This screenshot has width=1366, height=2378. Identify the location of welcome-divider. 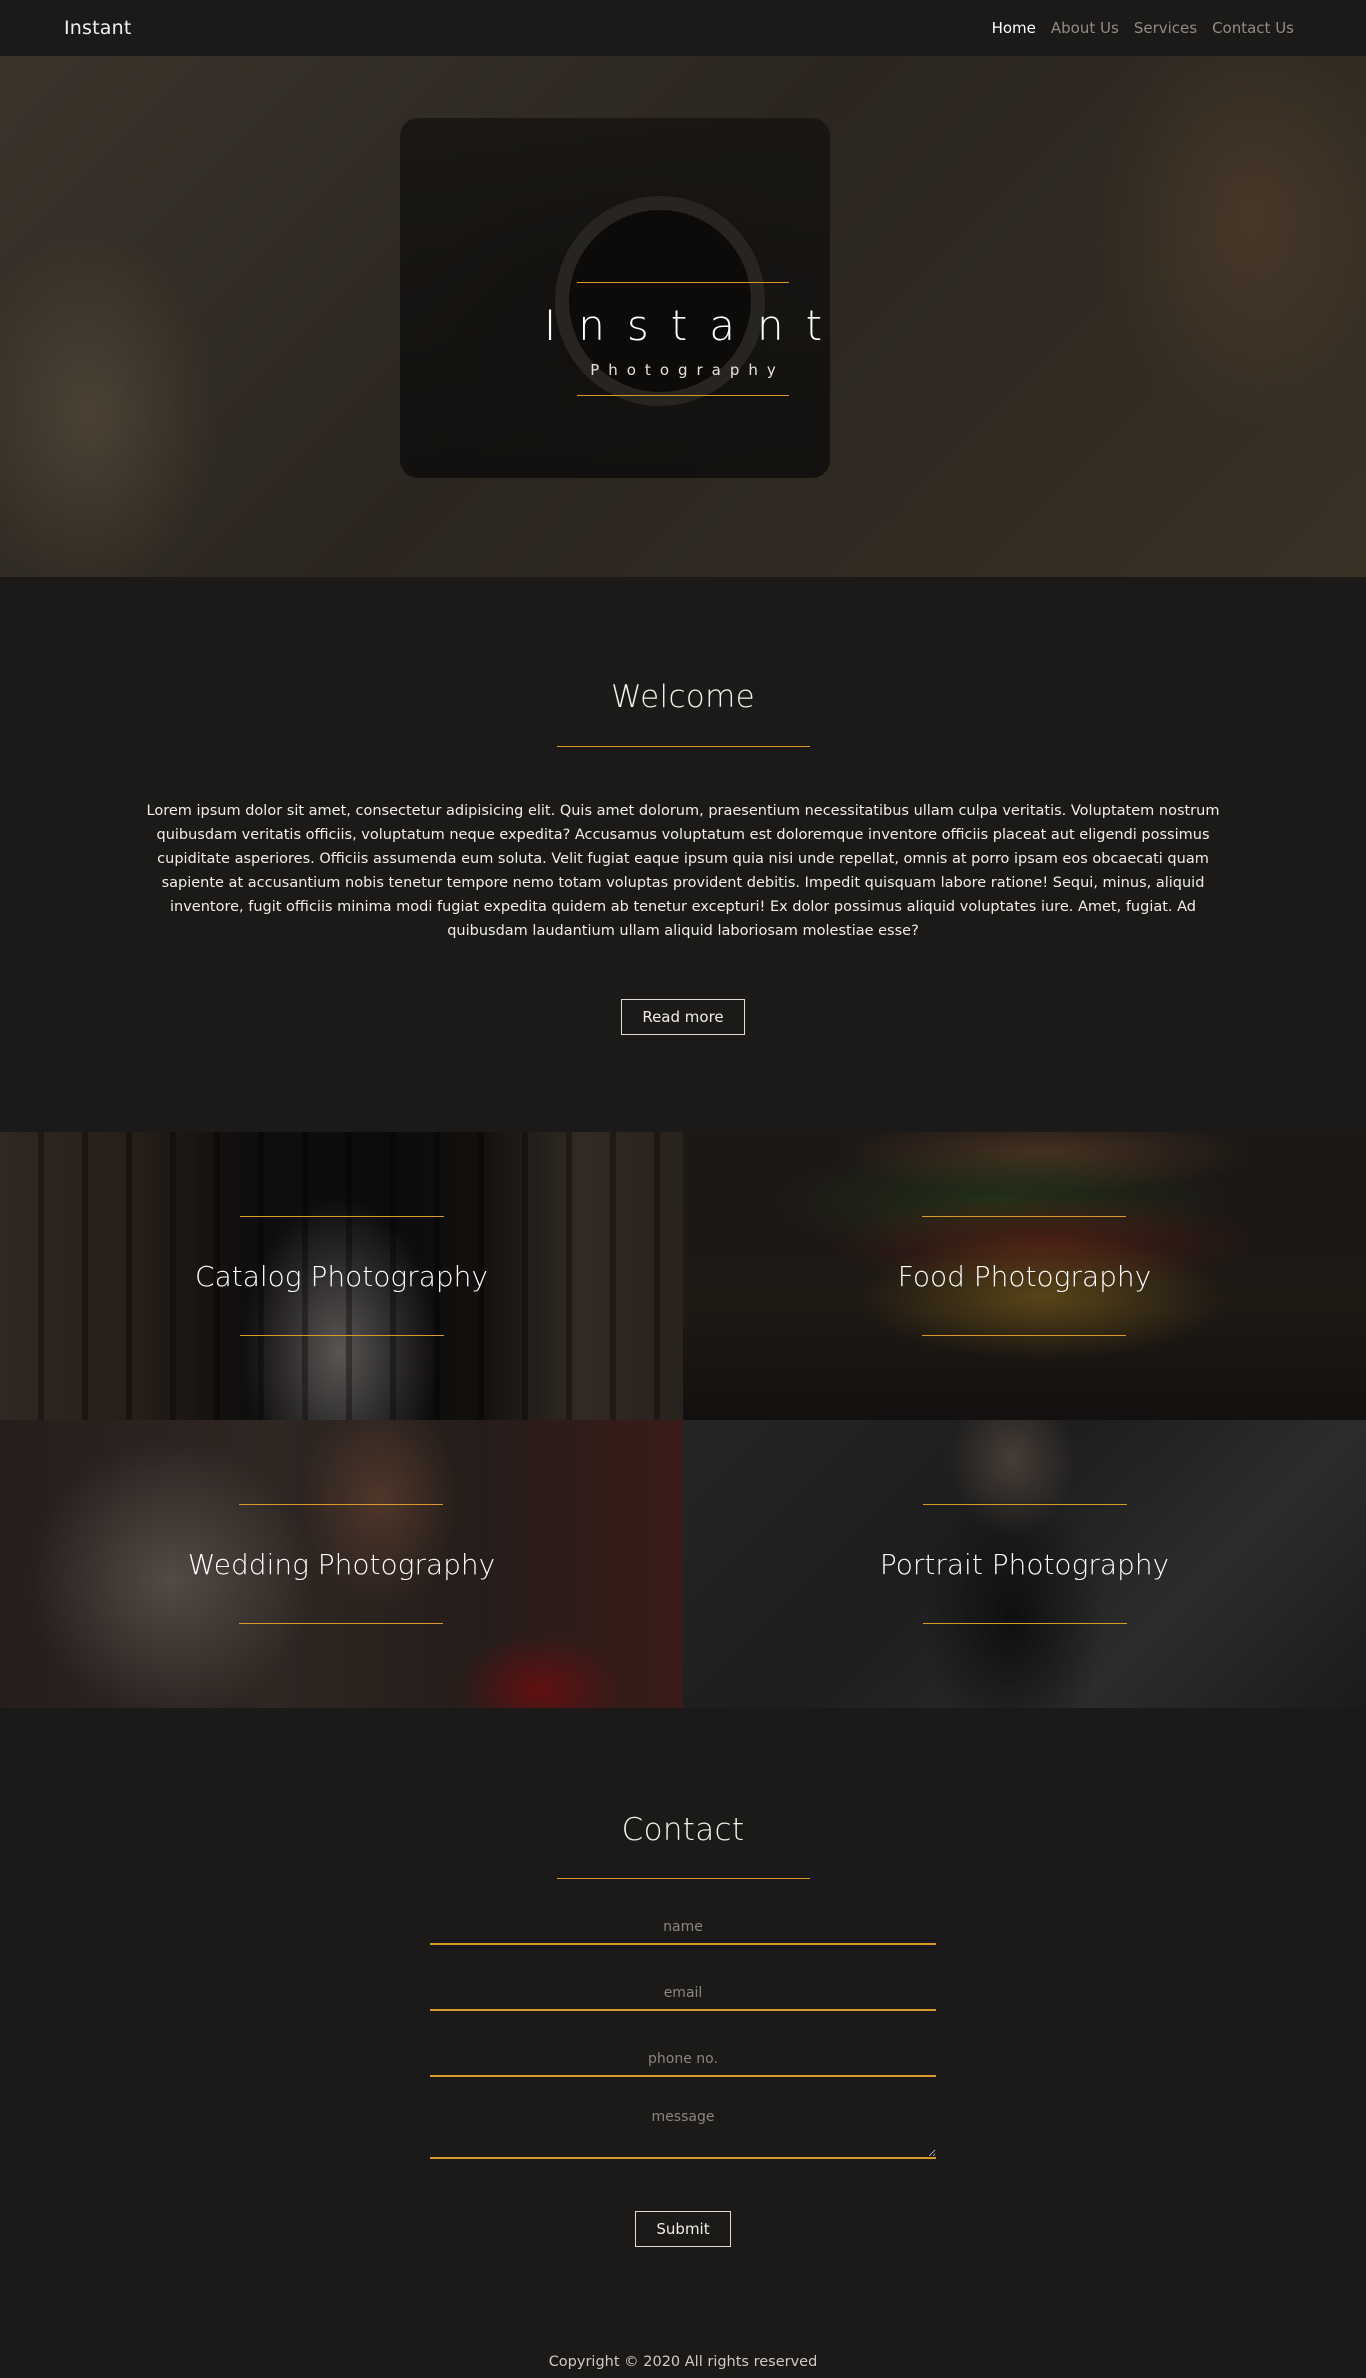
(683, 746).